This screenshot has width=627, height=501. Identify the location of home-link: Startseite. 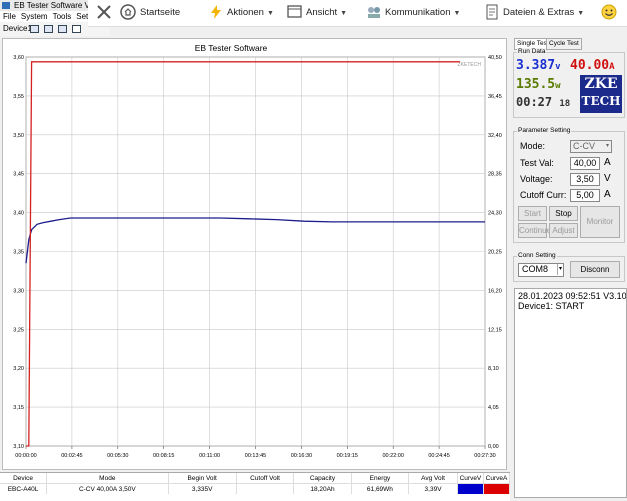
(160, 13).